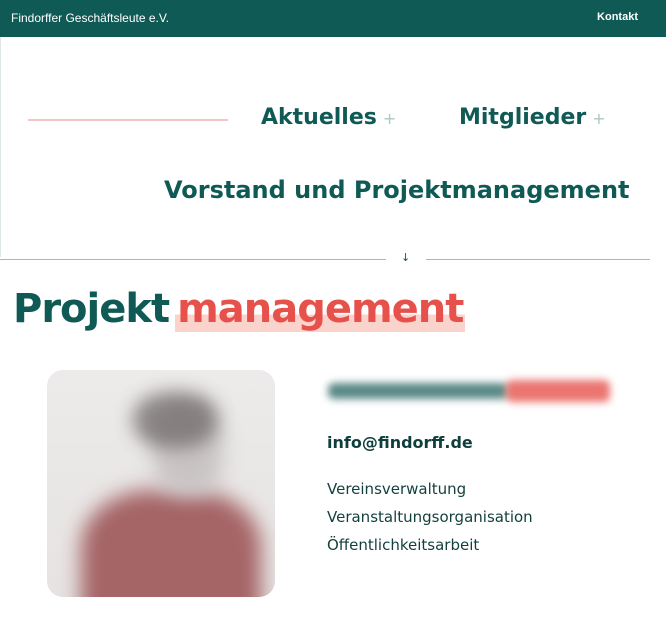 The height and width of the screenshot is (622, 666). I want to click on left-edge-line, so click(0, 147).